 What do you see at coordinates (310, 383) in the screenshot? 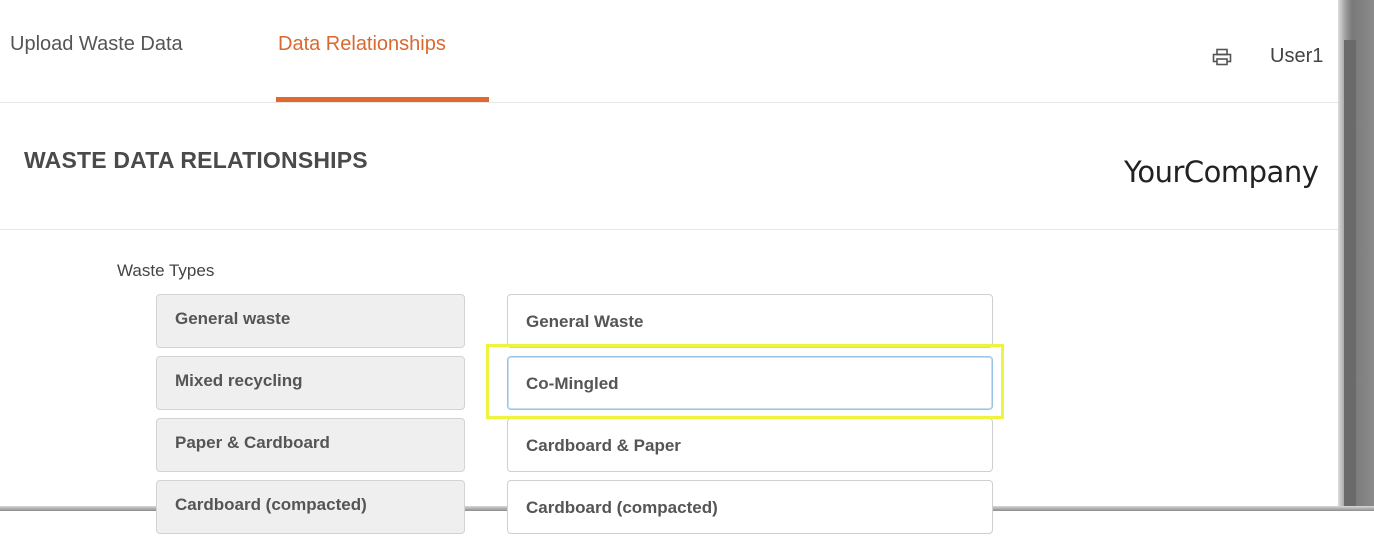
I see `source-item: Mixed recycling` at bounding box center [310, 383].